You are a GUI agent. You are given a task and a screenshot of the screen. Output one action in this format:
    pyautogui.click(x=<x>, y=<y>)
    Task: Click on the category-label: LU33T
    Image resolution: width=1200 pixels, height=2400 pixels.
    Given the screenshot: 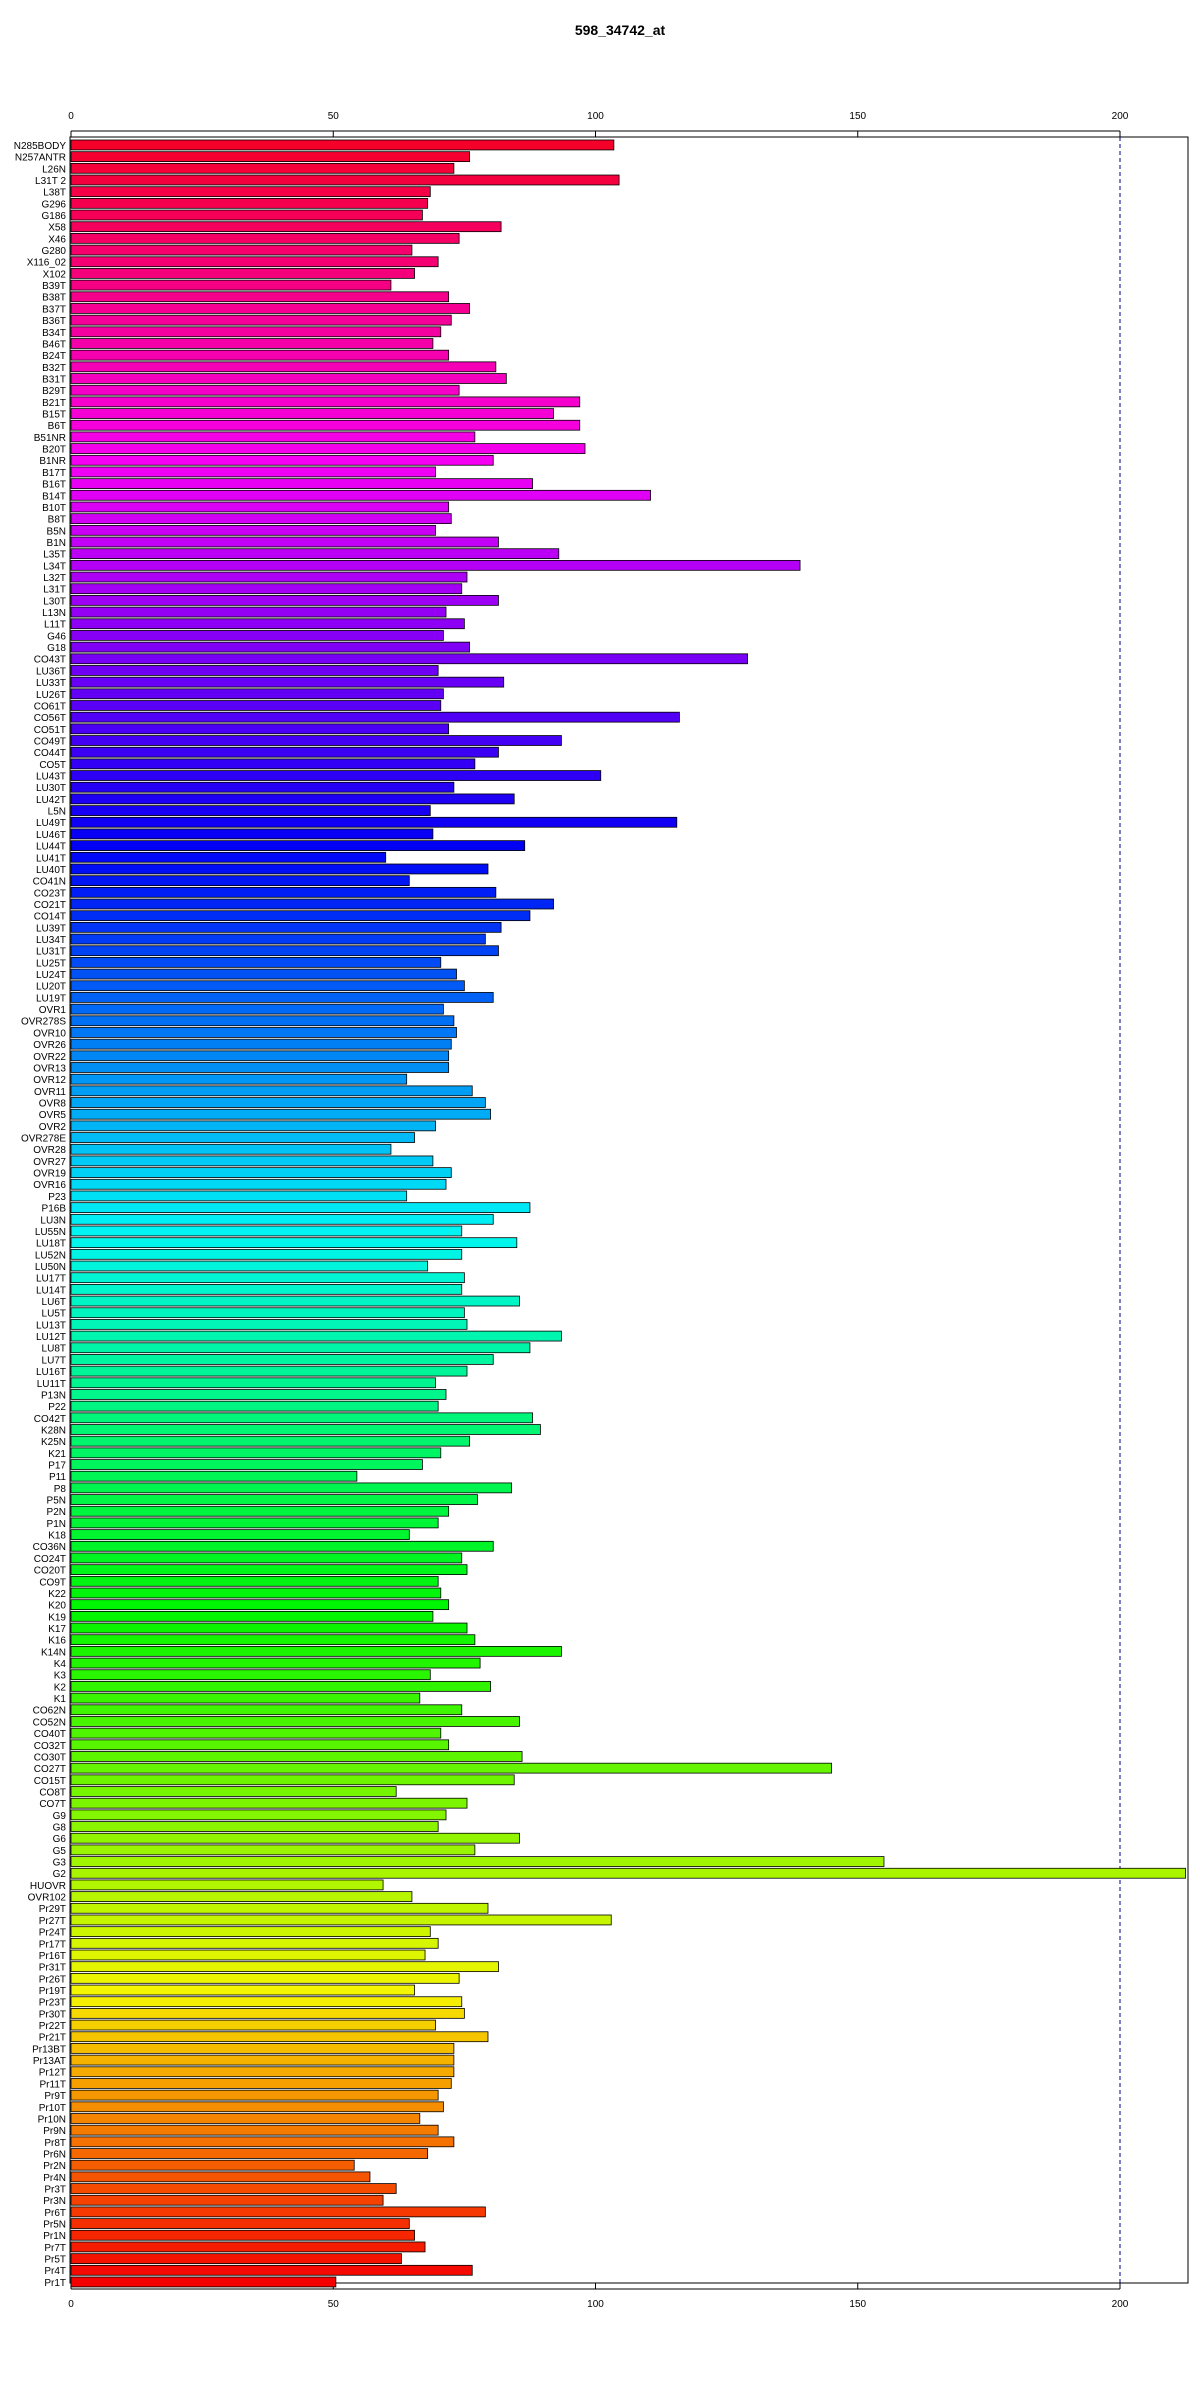 What is the action you would take?
    pyautogui.click(x=51, y=683)
    